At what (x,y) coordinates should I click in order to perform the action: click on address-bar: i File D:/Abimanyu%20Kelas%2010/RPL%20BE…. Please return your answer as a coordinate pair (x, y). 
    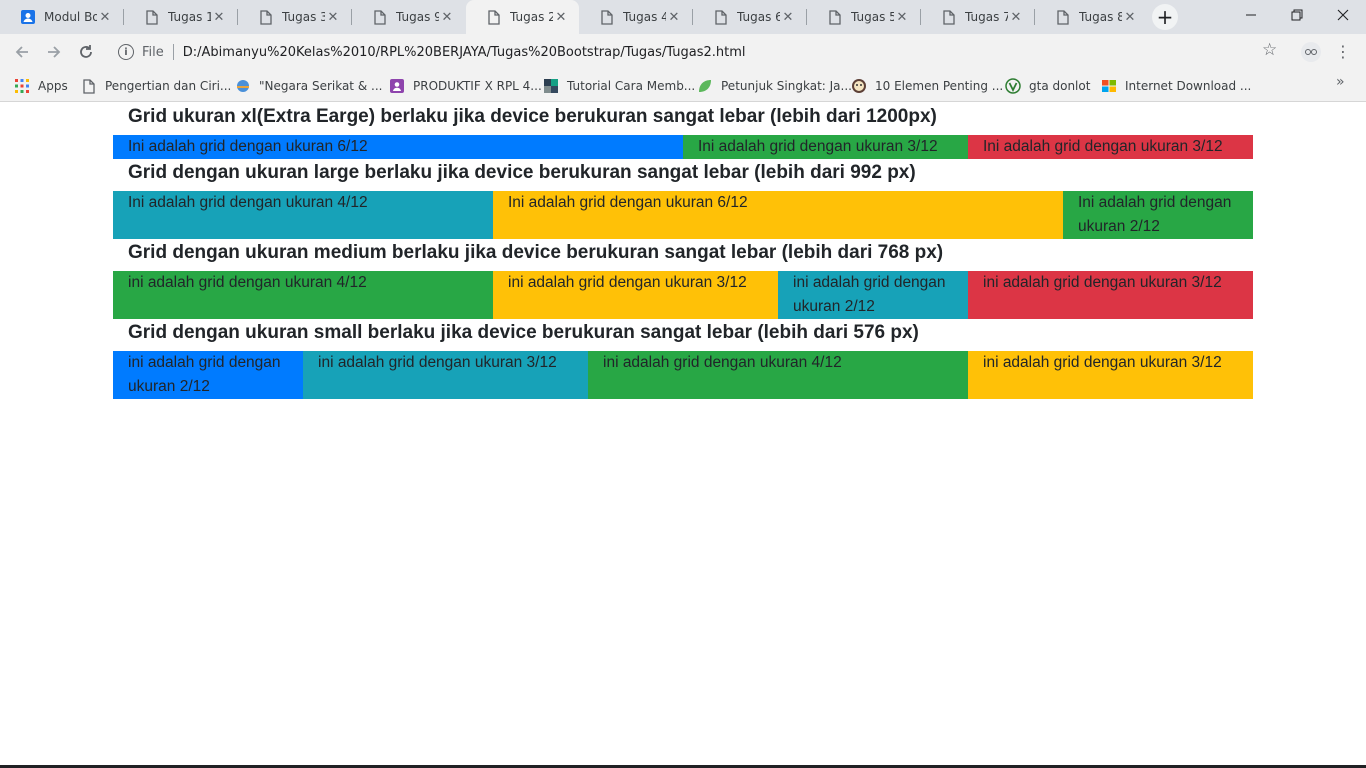
    Looking at the image, I should click on (700, 52).